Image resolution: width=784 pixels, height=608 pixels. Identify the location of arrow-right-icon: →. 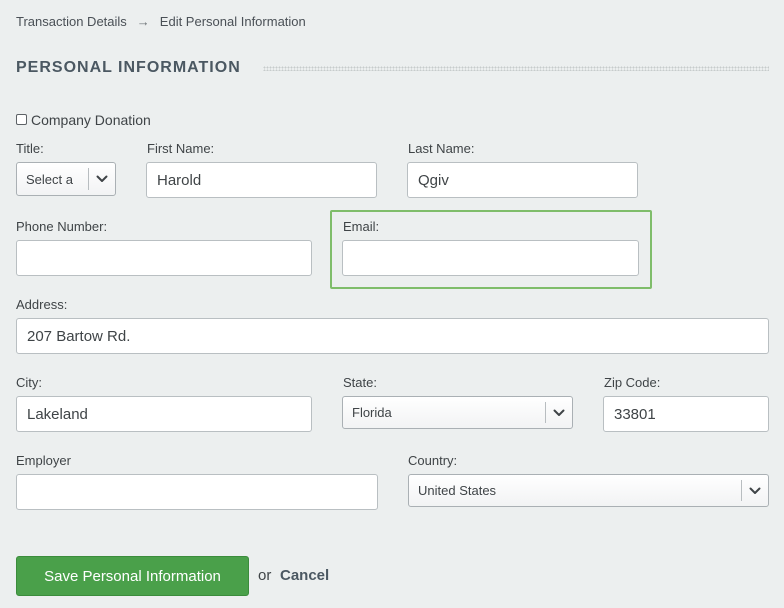
(143, 21).